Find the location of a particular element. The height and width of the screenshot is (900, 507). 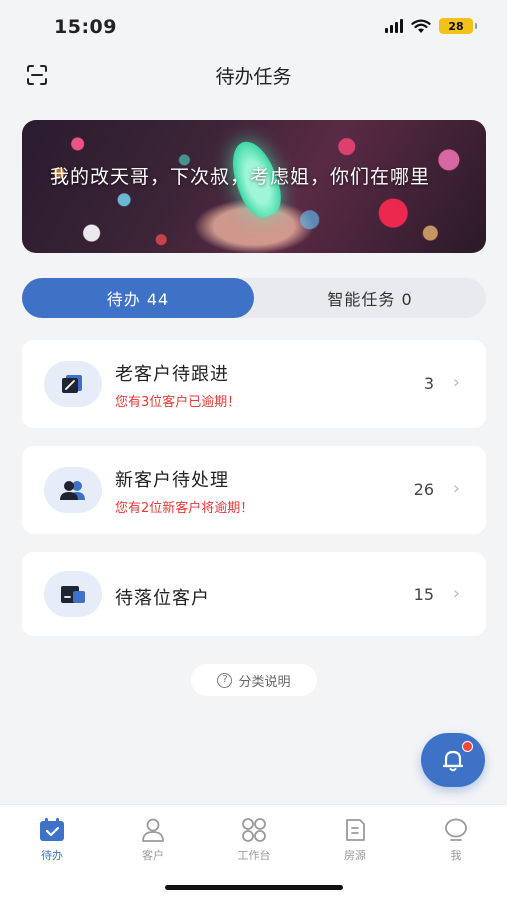

card-count: 26 is located at coordinates (423, 489).